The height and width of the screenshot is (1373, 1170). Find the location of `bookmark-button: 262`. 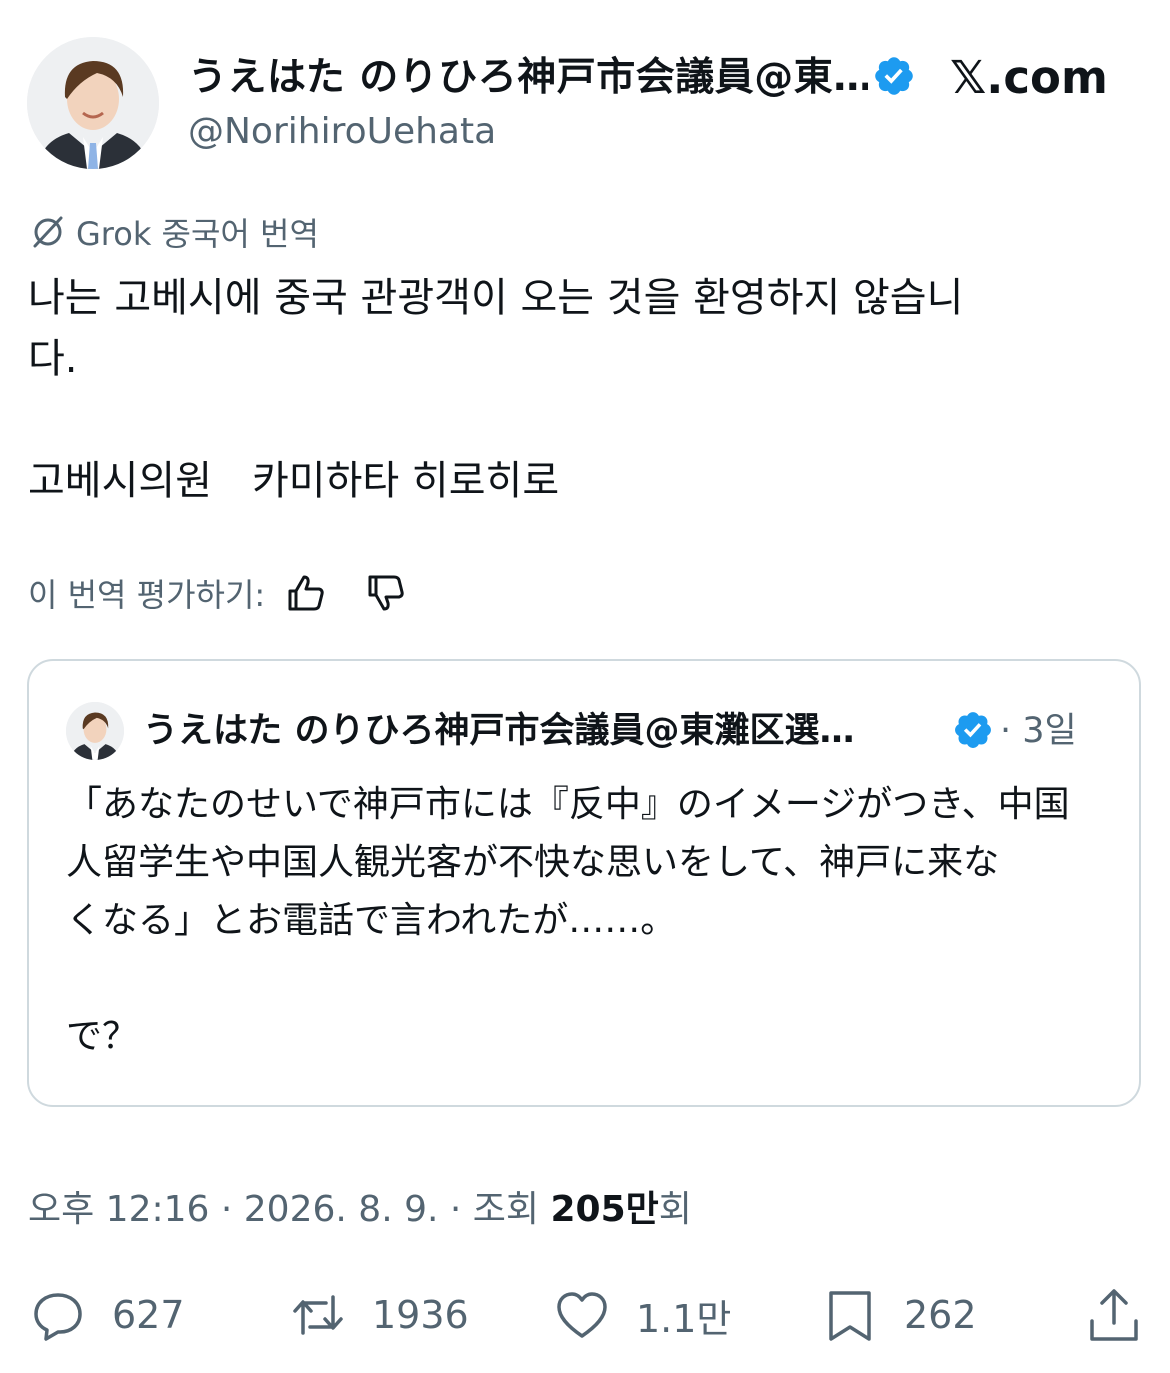

bookmark-button: 262 is located at coordinates (899, 1315).